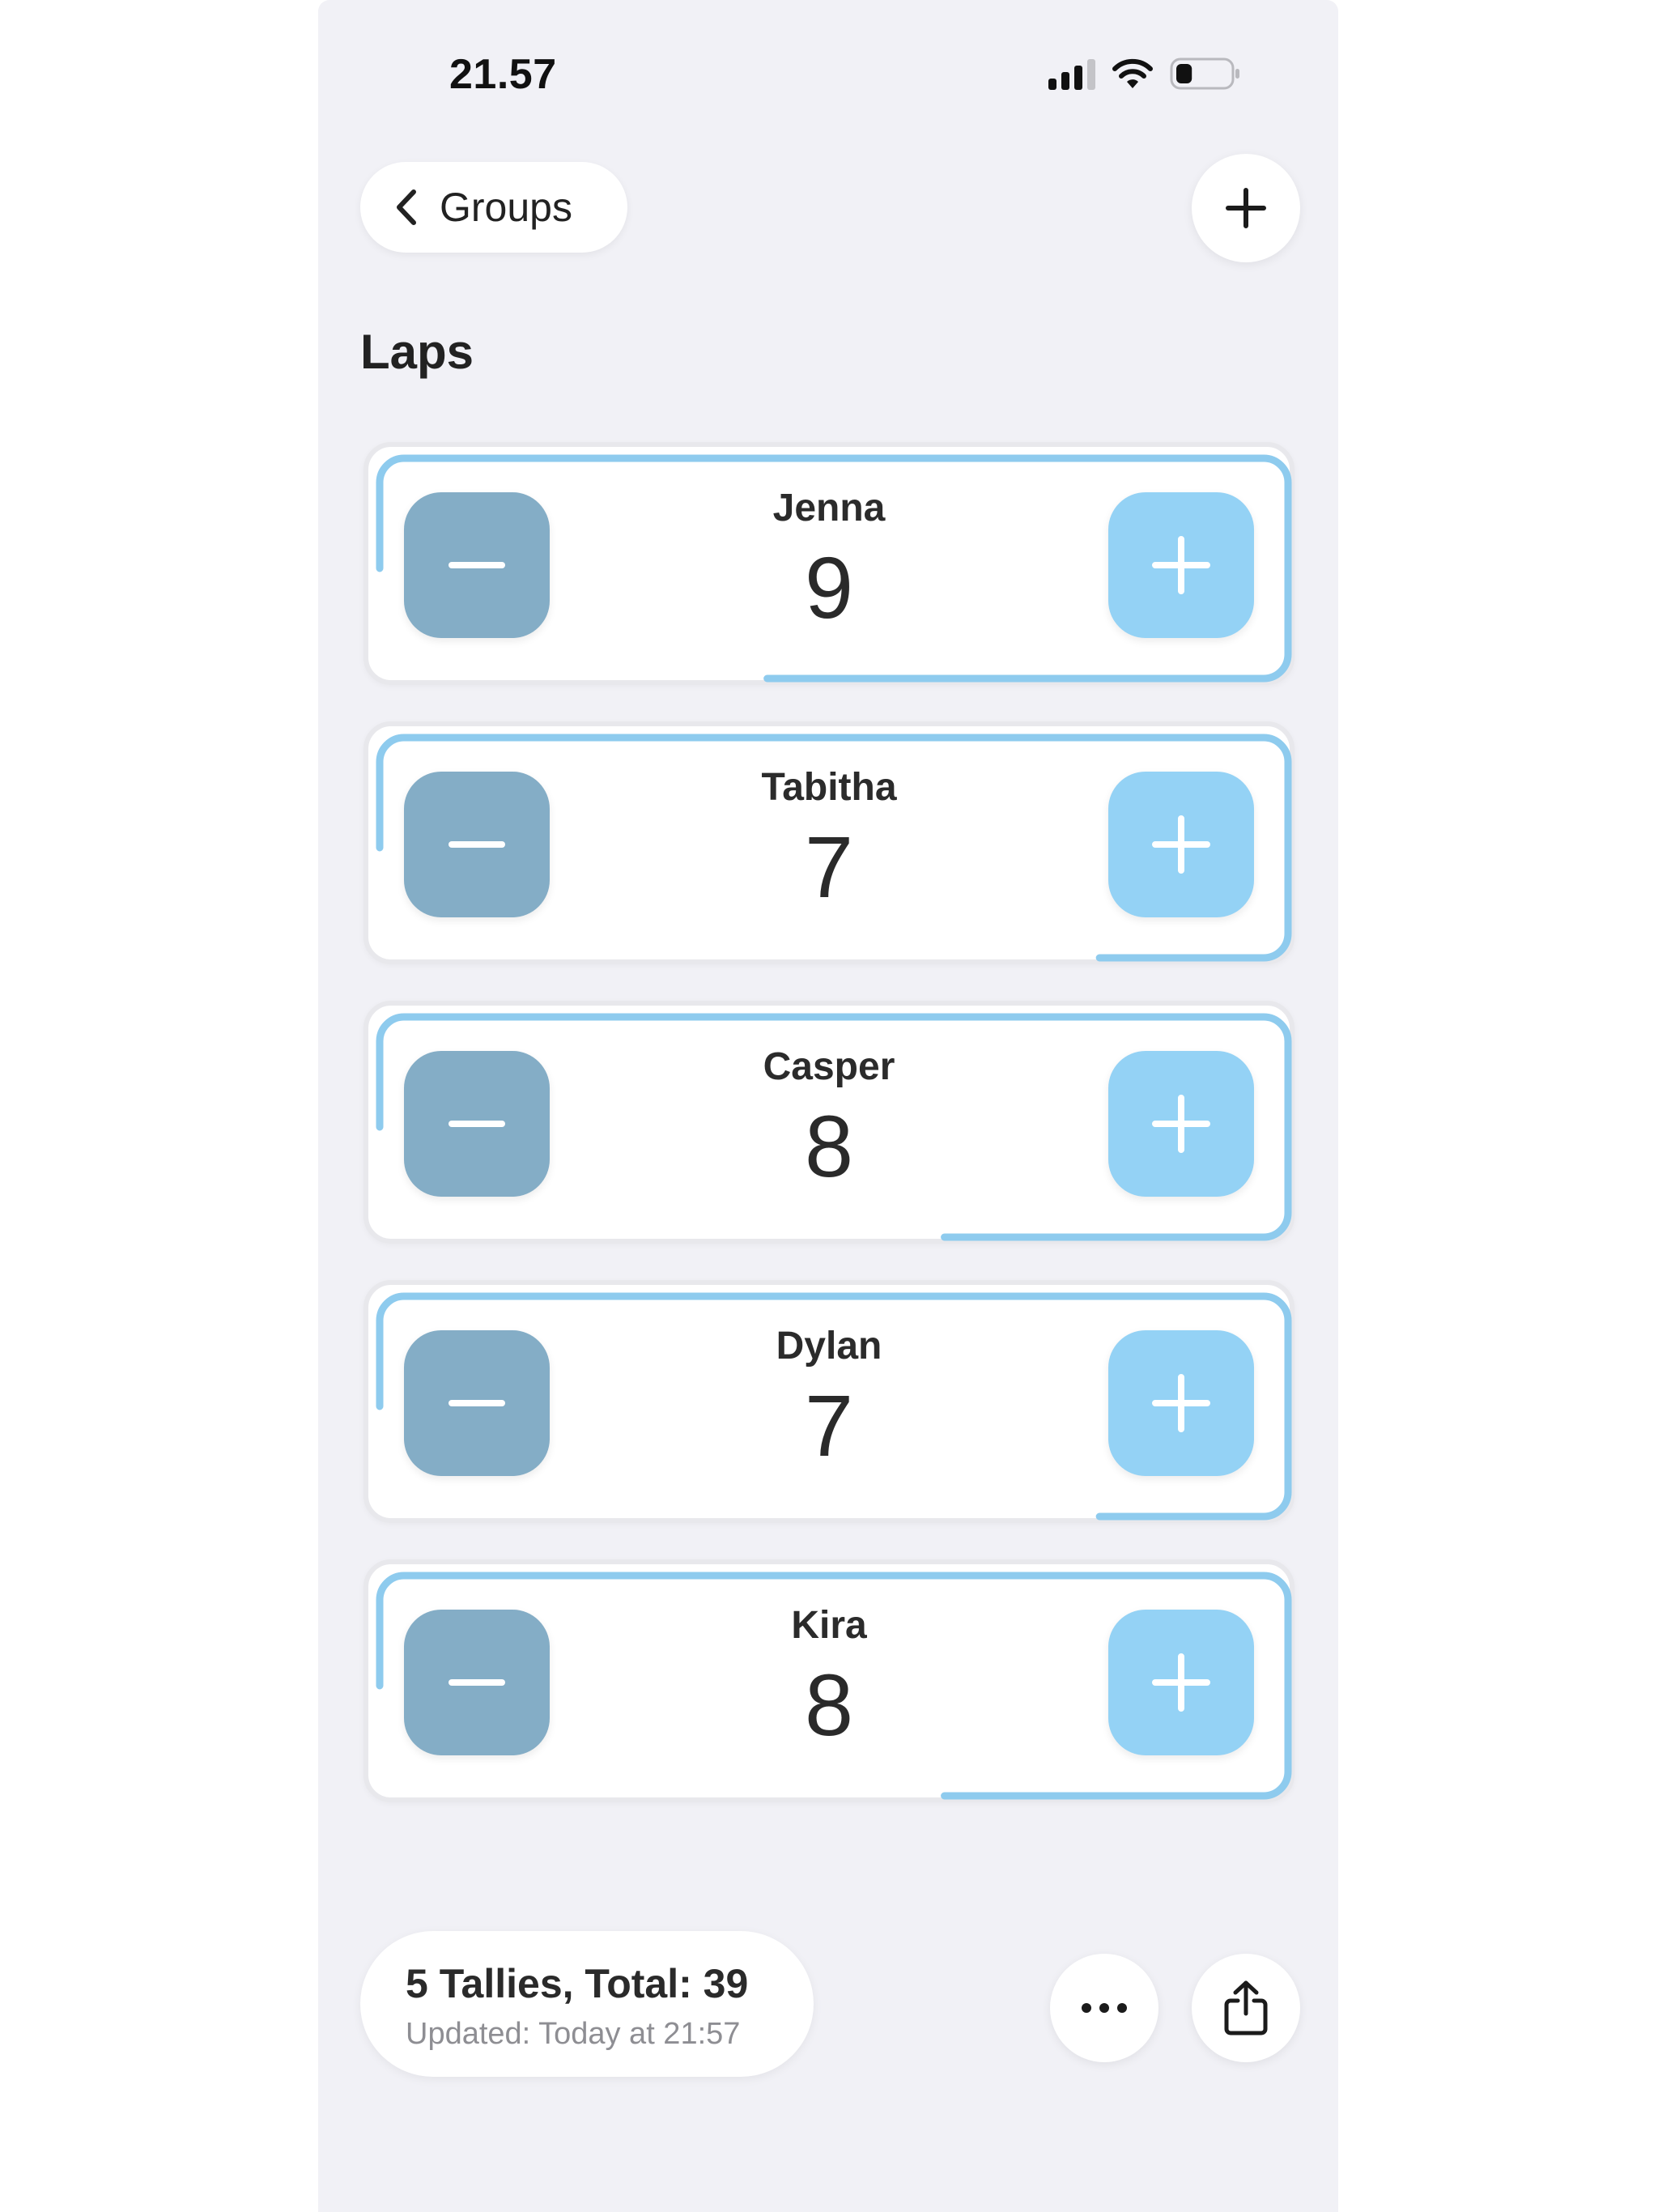  I want to click on share-button, so click(1246, 2008).